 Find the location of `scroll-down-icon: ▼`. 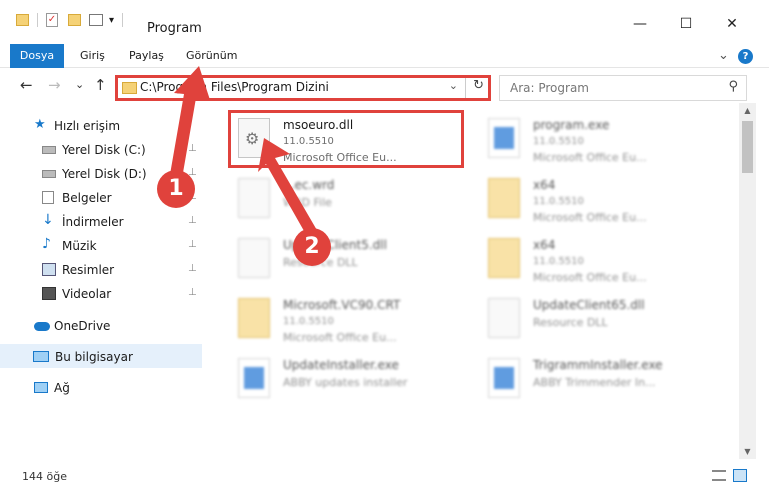

scroll-down-icon: ▼ is located at coordinates (747, 451).